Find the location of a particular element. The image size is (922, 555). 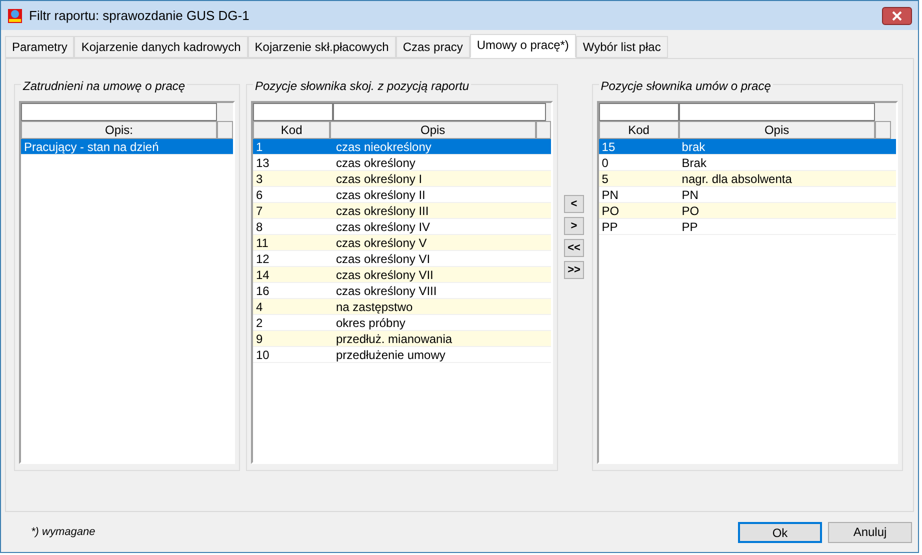

column-header: Opis: is located at coordinates (119, 130).